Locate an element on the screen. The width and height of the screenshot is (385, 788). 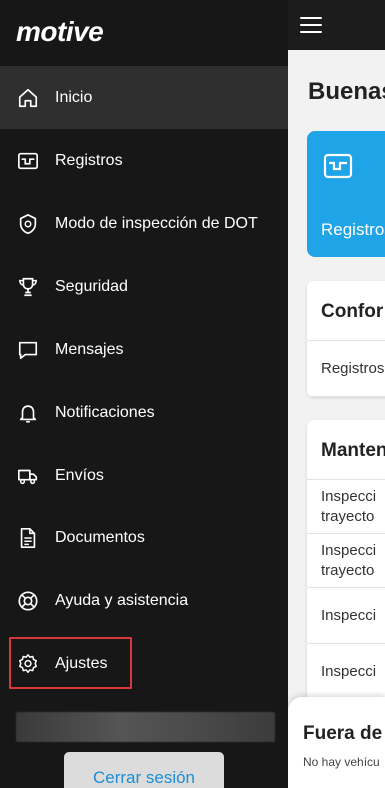
badge-icon is located at coordinates (28, 224).